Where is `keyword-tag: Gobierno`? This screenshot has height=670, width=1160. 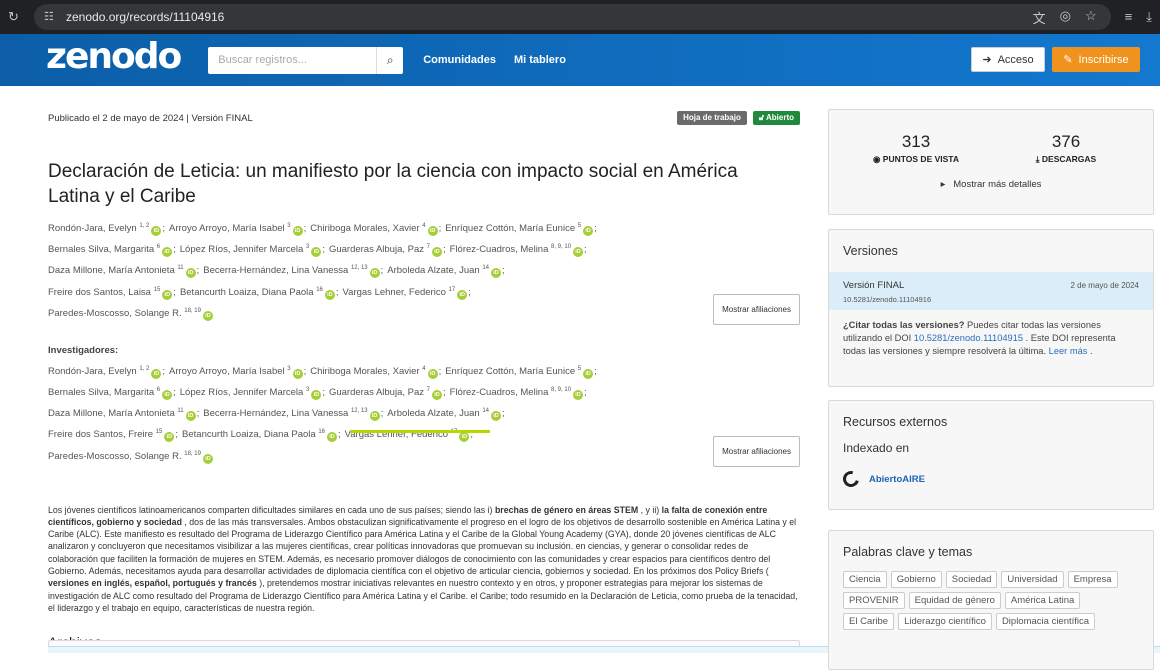
keyword-tag: Gobierno is located at coordinates (916, 579).